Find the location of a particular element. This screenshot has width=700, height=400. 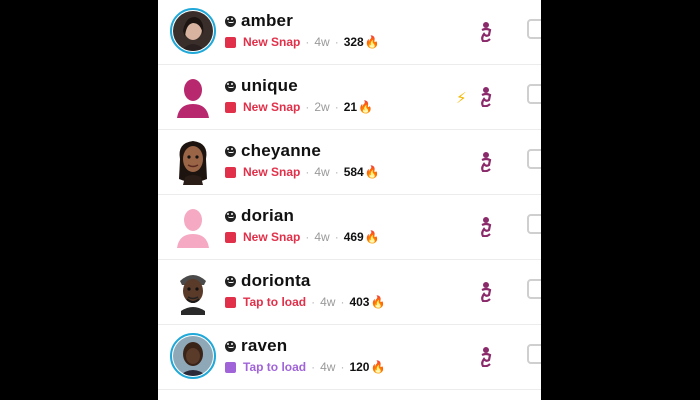

chat-row-raven: raven Tap to load · 4w · 120 🔥 is located at coordinates (349, 357).